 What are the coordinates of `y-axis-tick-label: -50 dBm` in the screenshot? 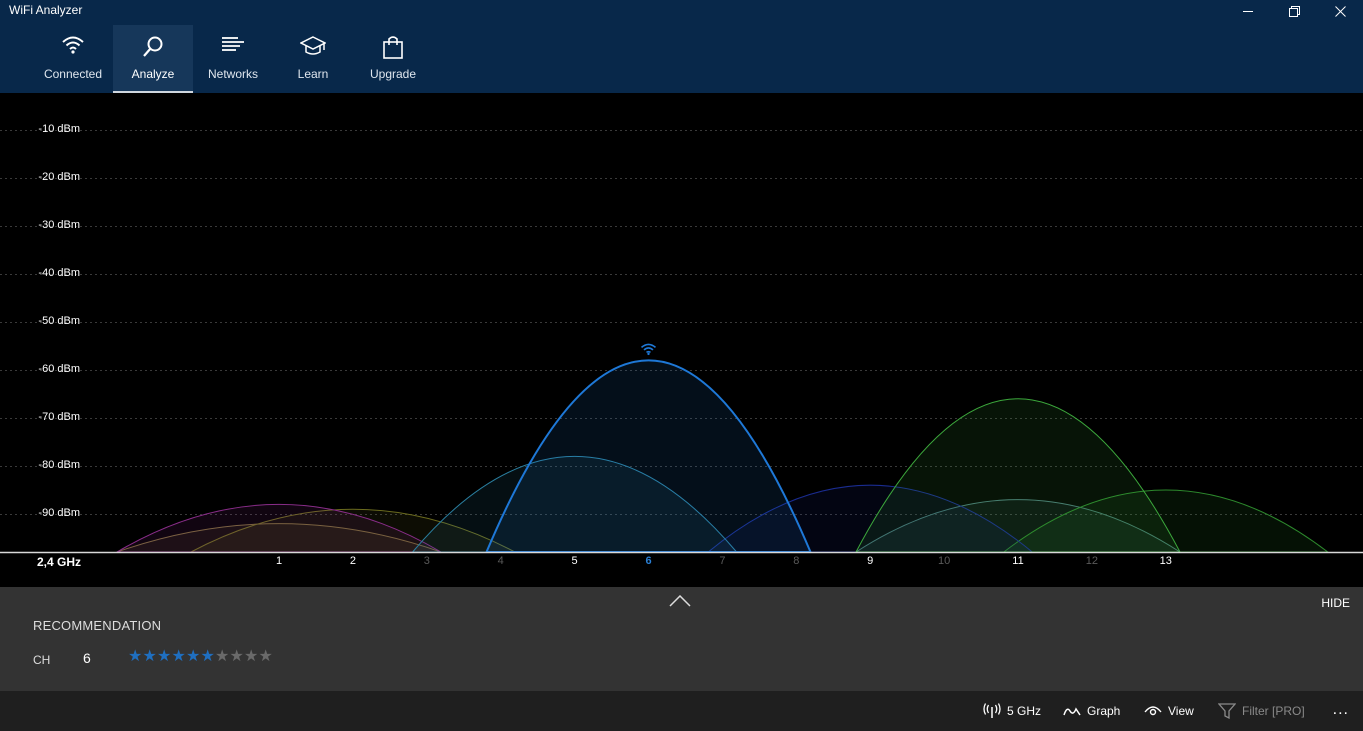 It's located at (59, 321).